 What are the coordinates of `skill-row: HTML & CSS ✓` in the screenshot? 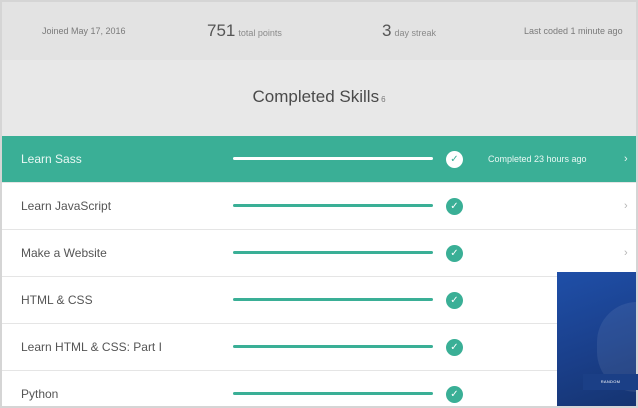 It's located at (319, 300).